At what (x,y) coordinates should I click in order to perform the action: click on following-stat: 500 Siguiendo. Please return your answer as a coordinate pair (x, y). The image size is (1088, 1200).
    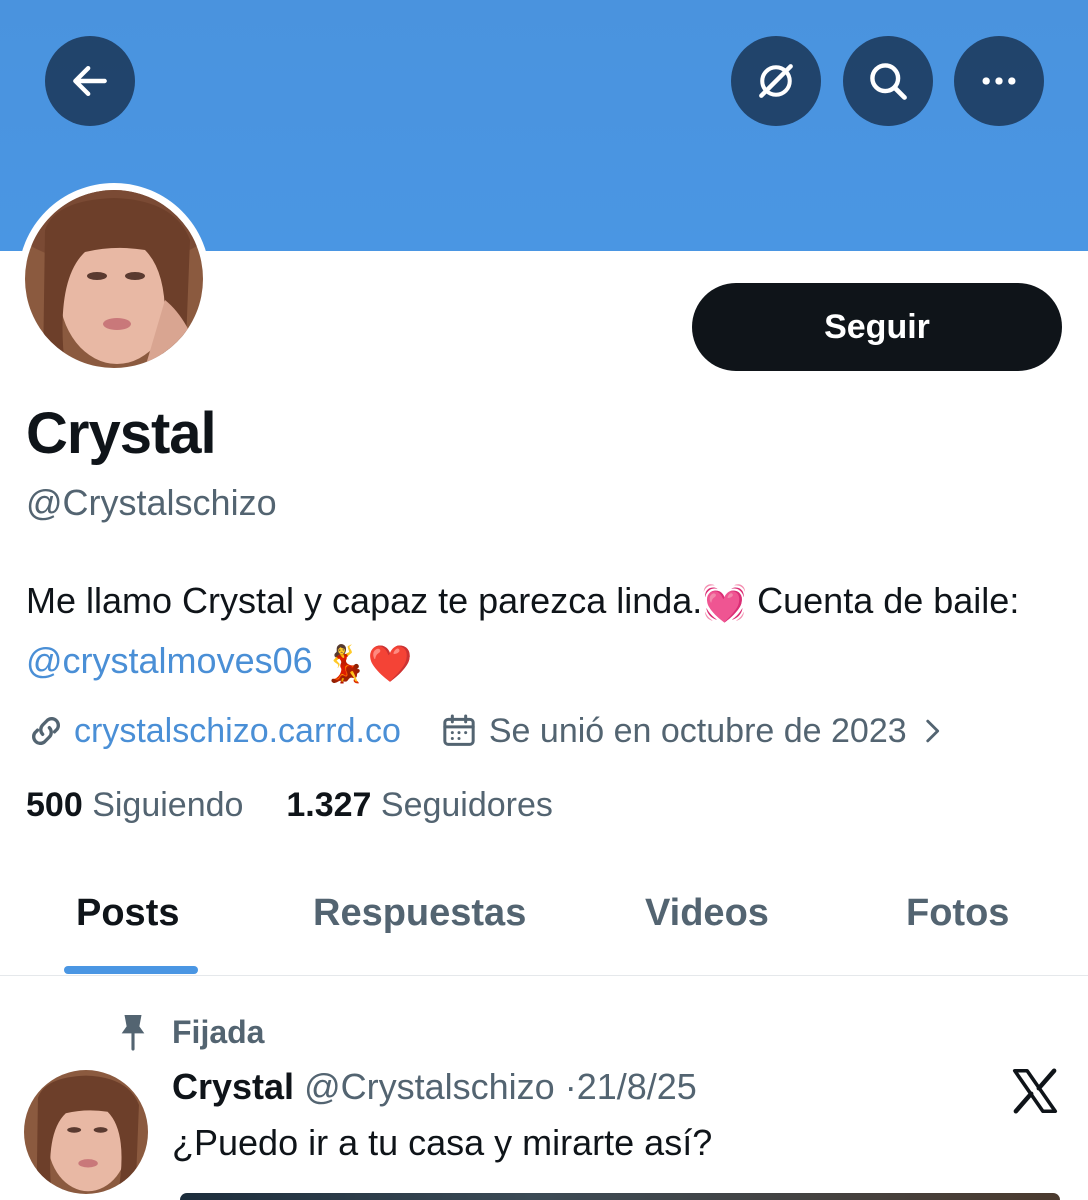
    Looking at the image, I should click on (134, 805).